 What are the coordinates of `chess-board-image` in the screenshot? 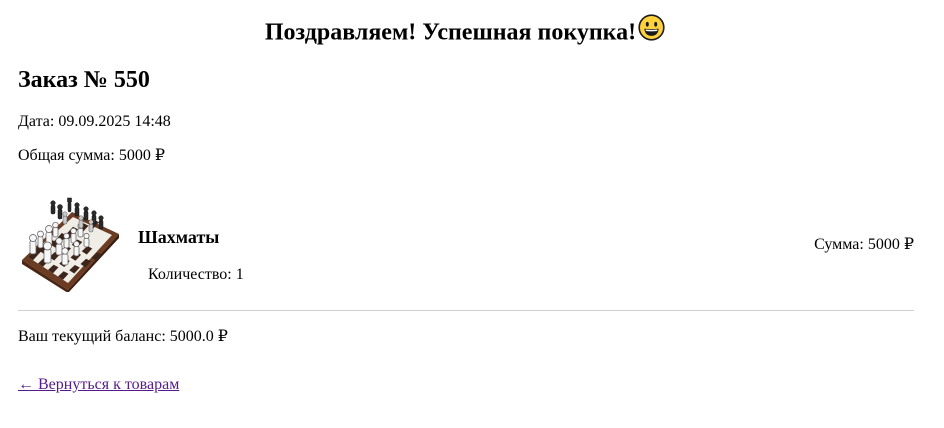 It's located at (70, 244).